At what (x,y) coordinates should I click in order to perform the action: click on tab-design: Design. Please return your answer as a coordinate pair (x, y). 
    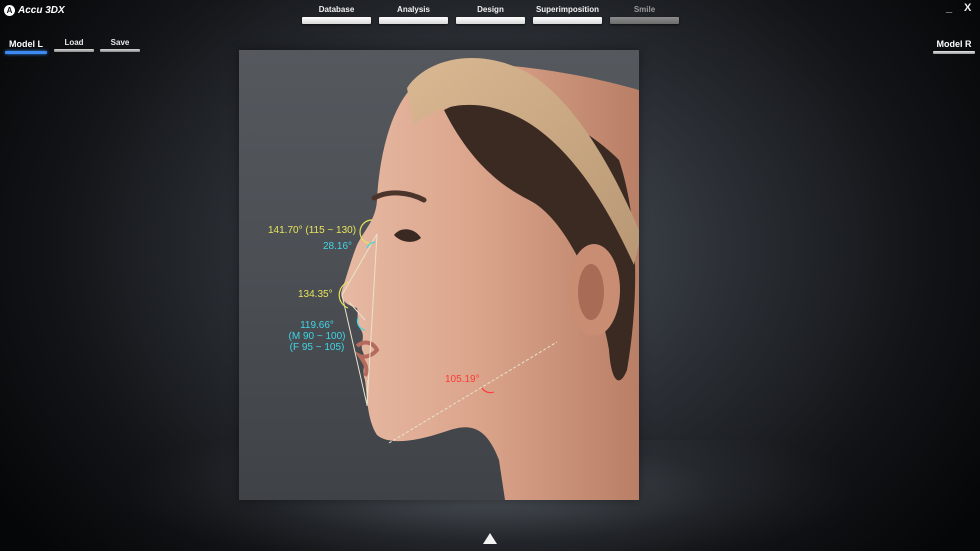
    Looking at the image, I should click on (490, 14).